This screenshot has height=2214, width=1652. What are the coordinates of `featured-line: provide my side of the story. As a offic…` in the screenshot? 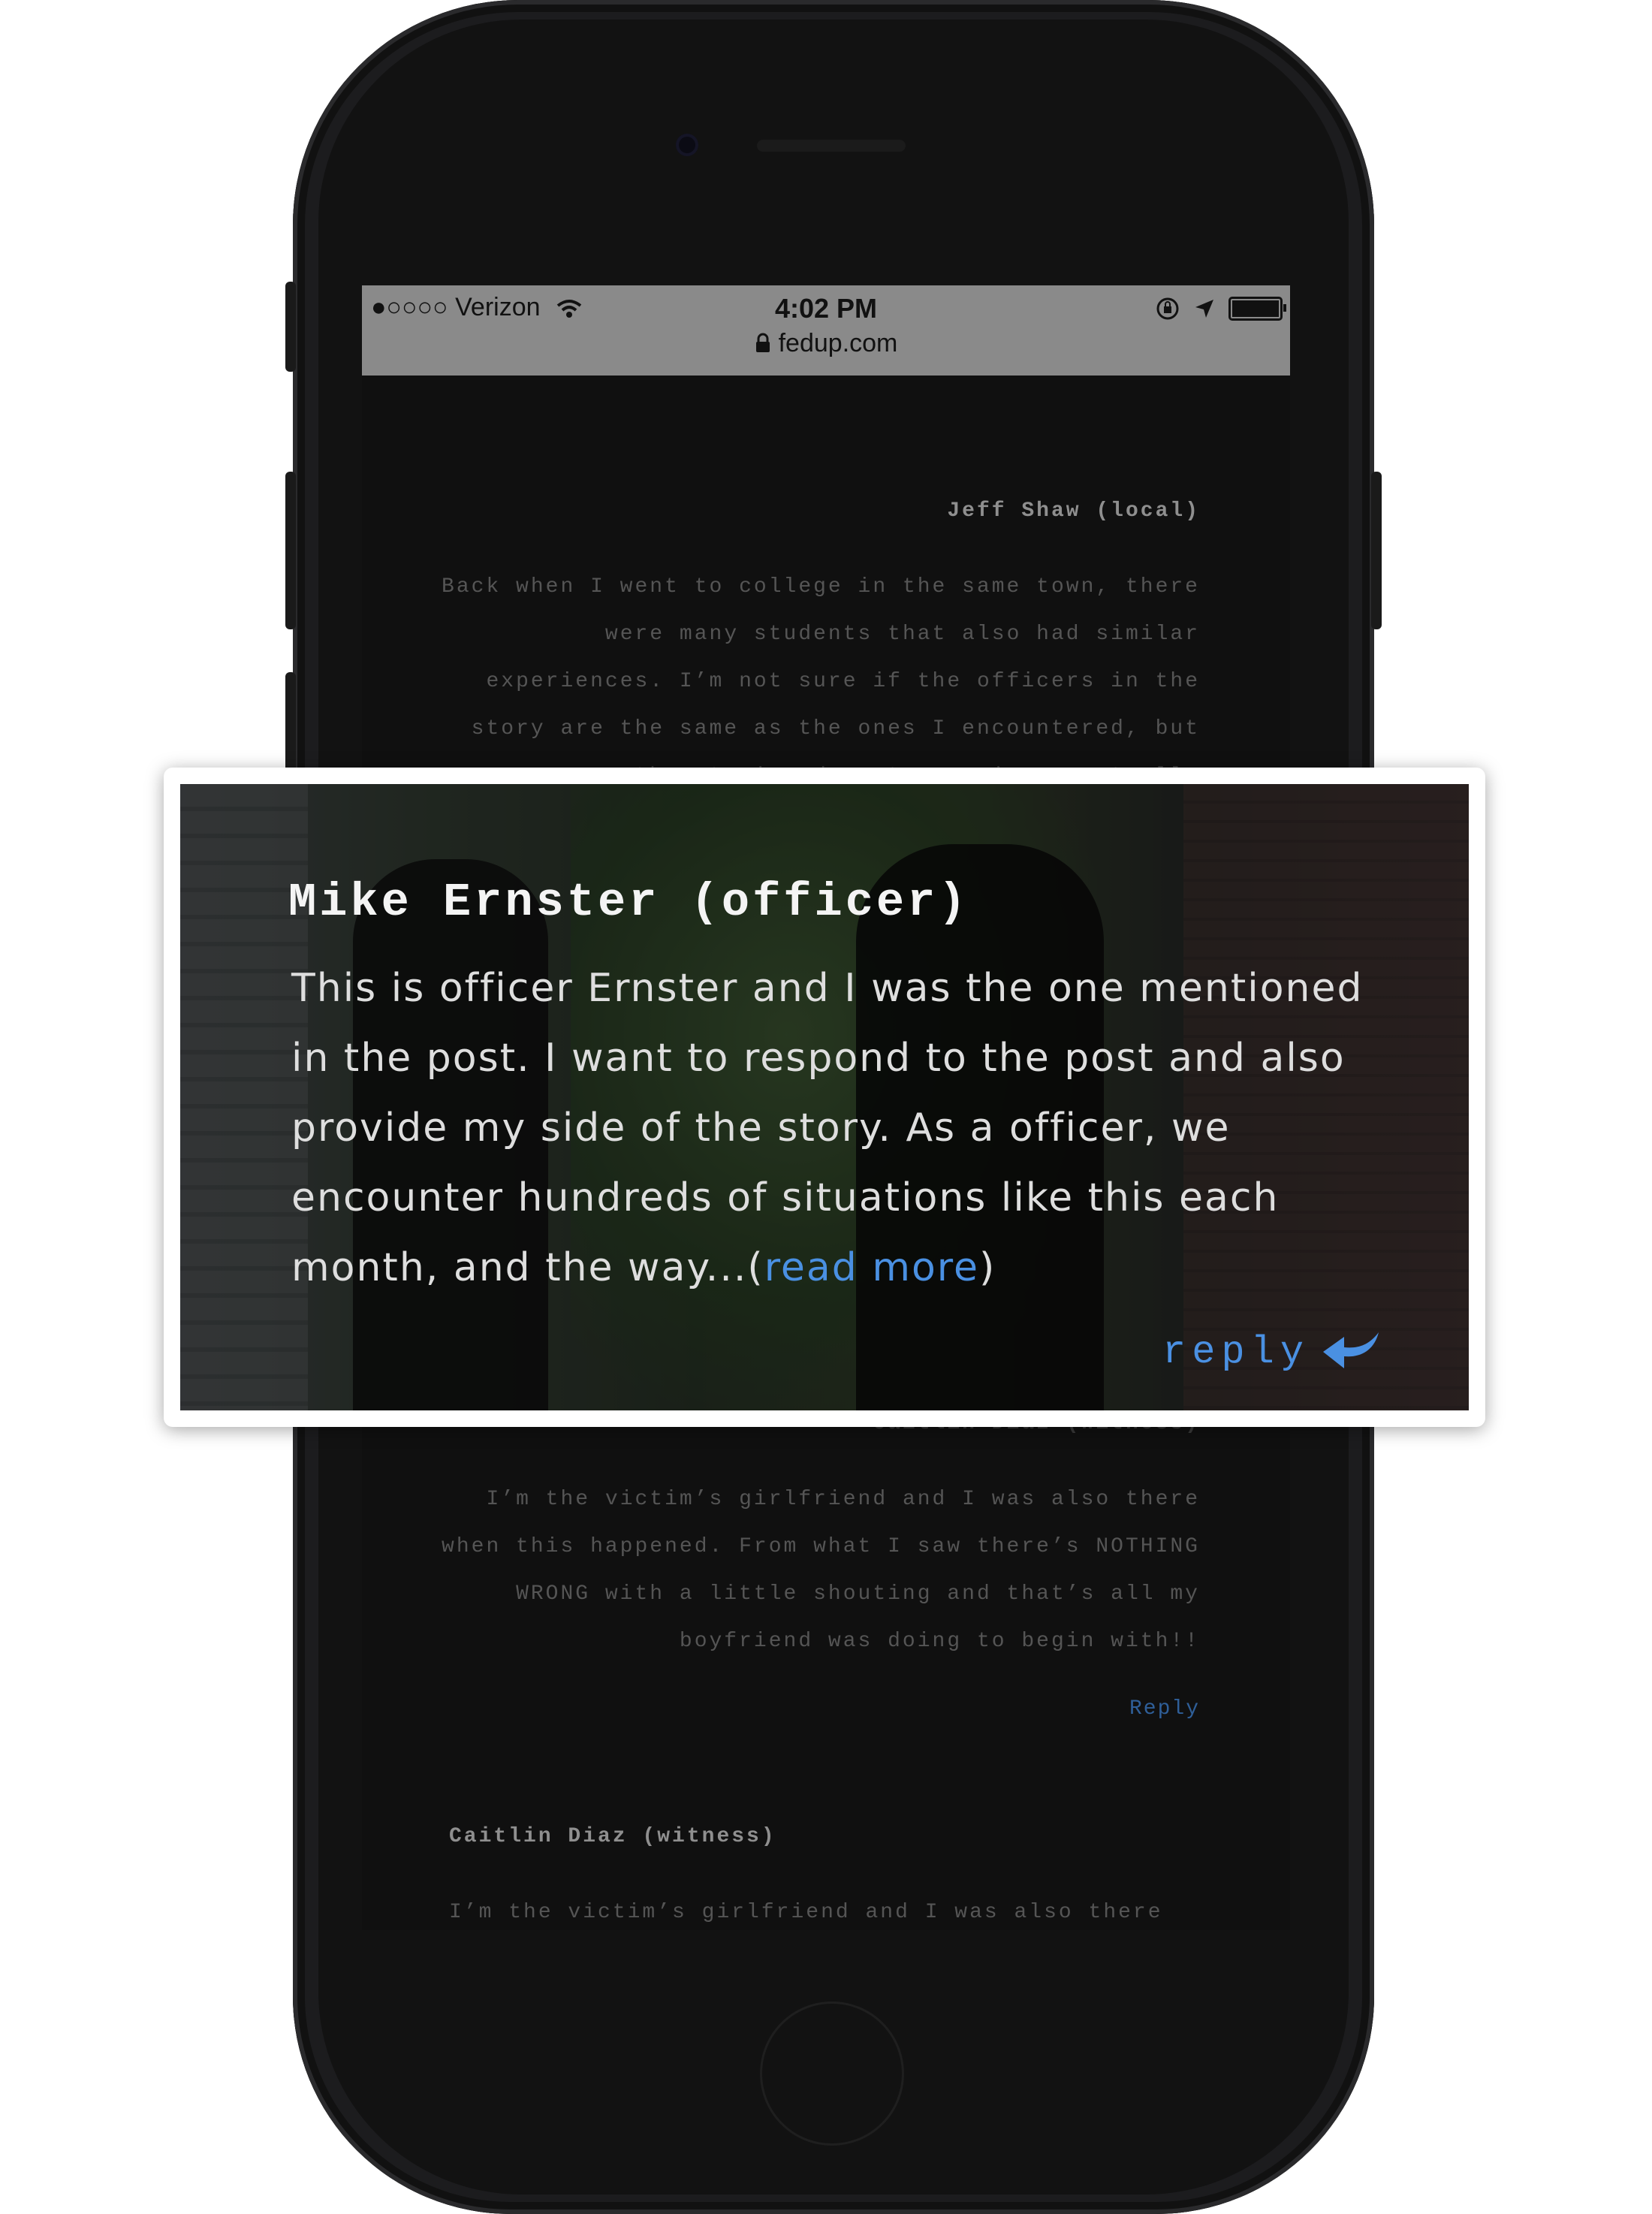 It's located at (761, 1128).